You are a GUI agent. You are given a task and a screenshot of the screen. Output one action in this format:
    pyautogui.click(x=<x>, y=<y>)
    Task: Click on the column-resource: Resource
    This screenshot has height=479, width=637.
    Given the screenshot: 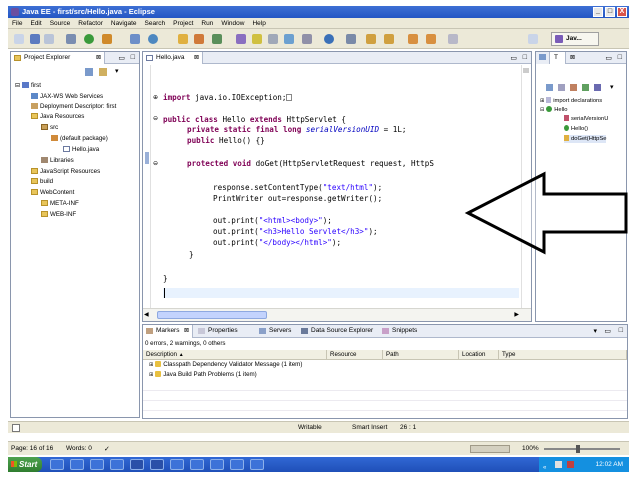 What is the action you would take?
    pyautogui.click(x=355, y=355)
    